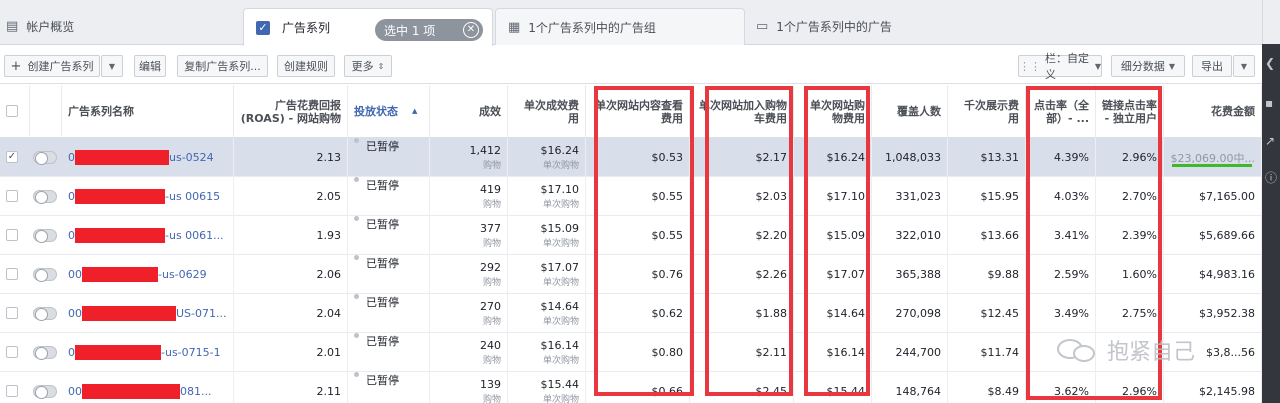 The height and width of the screenshot is (403, 1280). What do you see at coordinates (547, 111) in the screenshot?
I see `column-header-cost-per-result: 单次成效费用` at bounding box center [547, 111].